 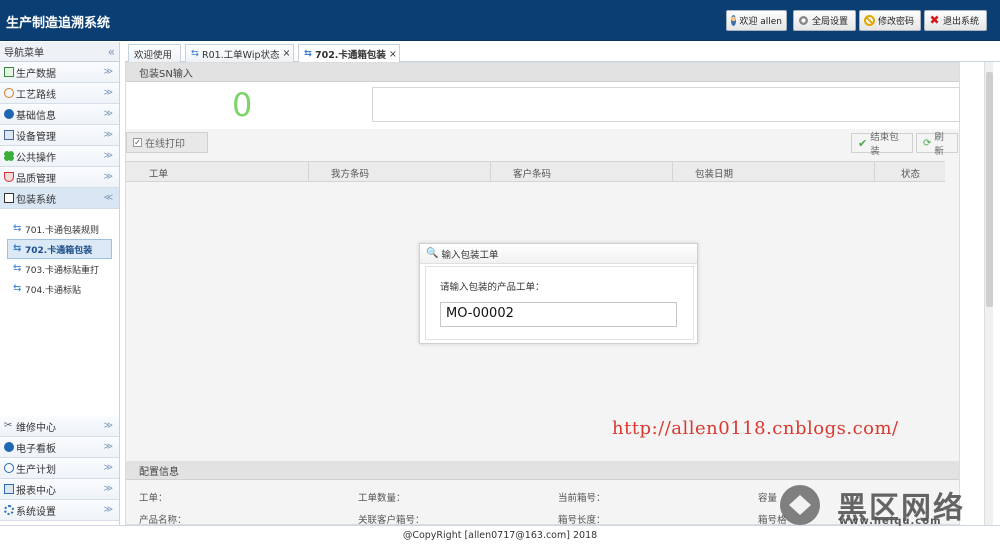 I want to click on sidebar-item-plan: 生产计划 ≫, so click(x=59, y=468).